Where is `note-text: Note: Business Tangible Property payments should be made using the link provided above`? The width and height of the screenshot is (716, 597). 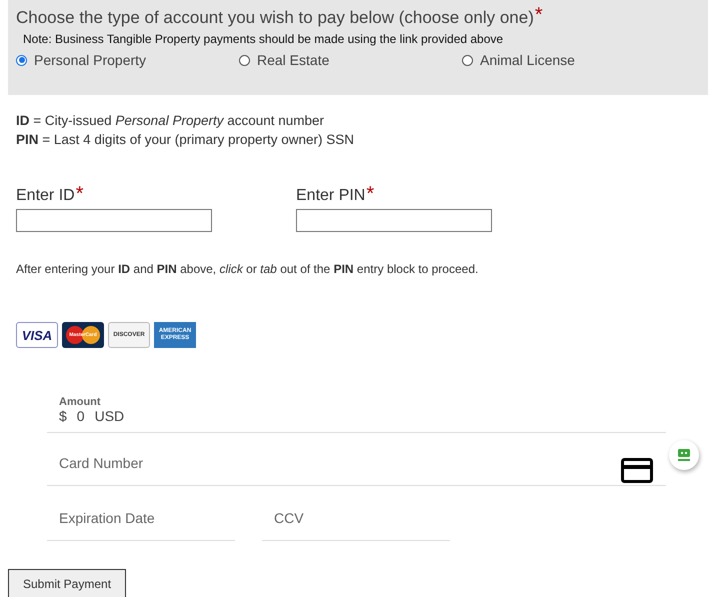 note-text: Note: Business Tangible Property payments should be made using the link provided above is located at coordinates (263, 39).